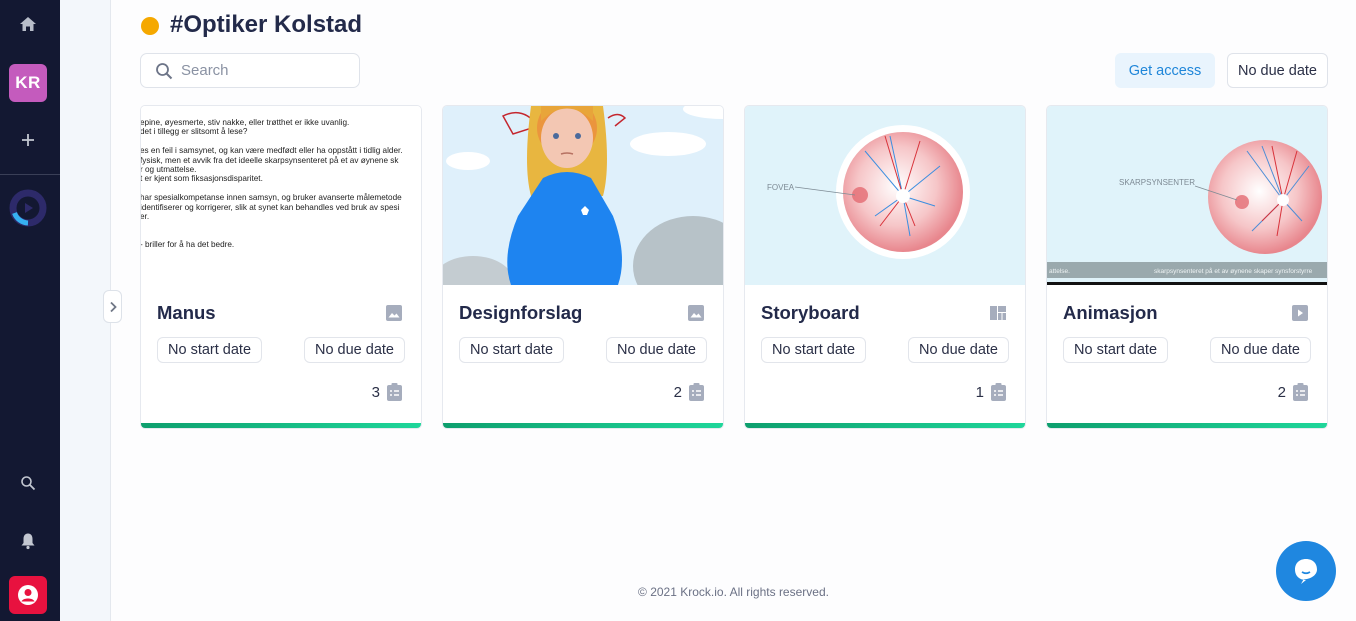 Image resolution: width=1356 pixels, height=621 pixels. I want to click on card-title: Designforslag, so click(521, 312).